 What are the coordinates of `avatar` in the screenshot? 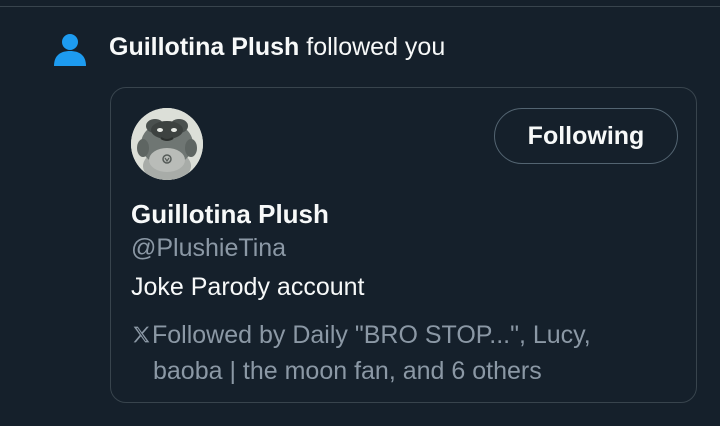 It's located at (167, 144).